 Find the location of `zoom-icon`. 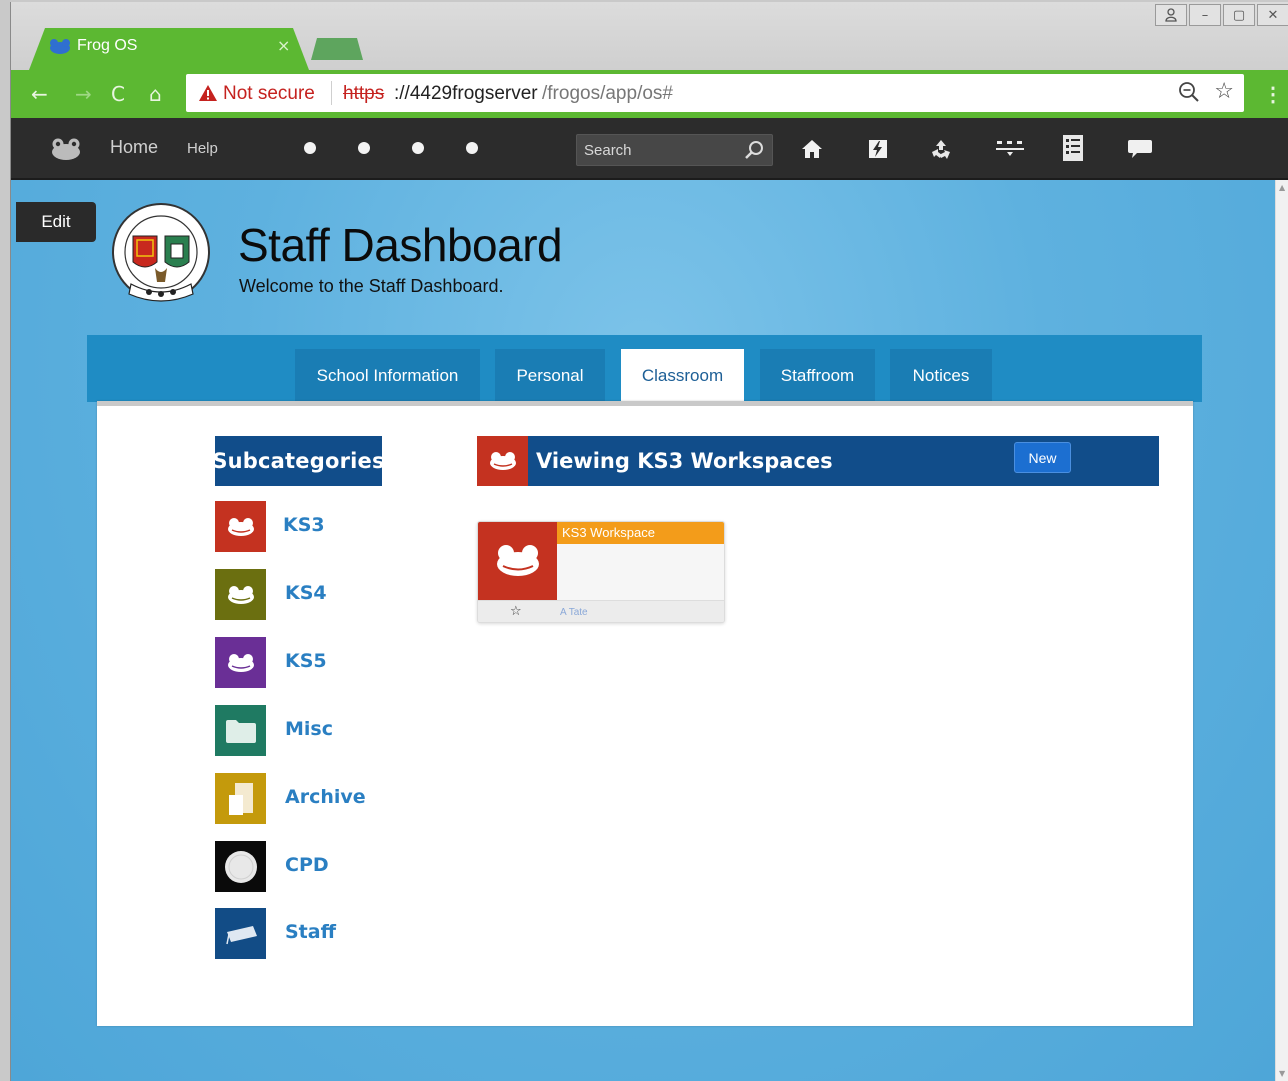

zoom-icon is located at coordinates (1189, 92).